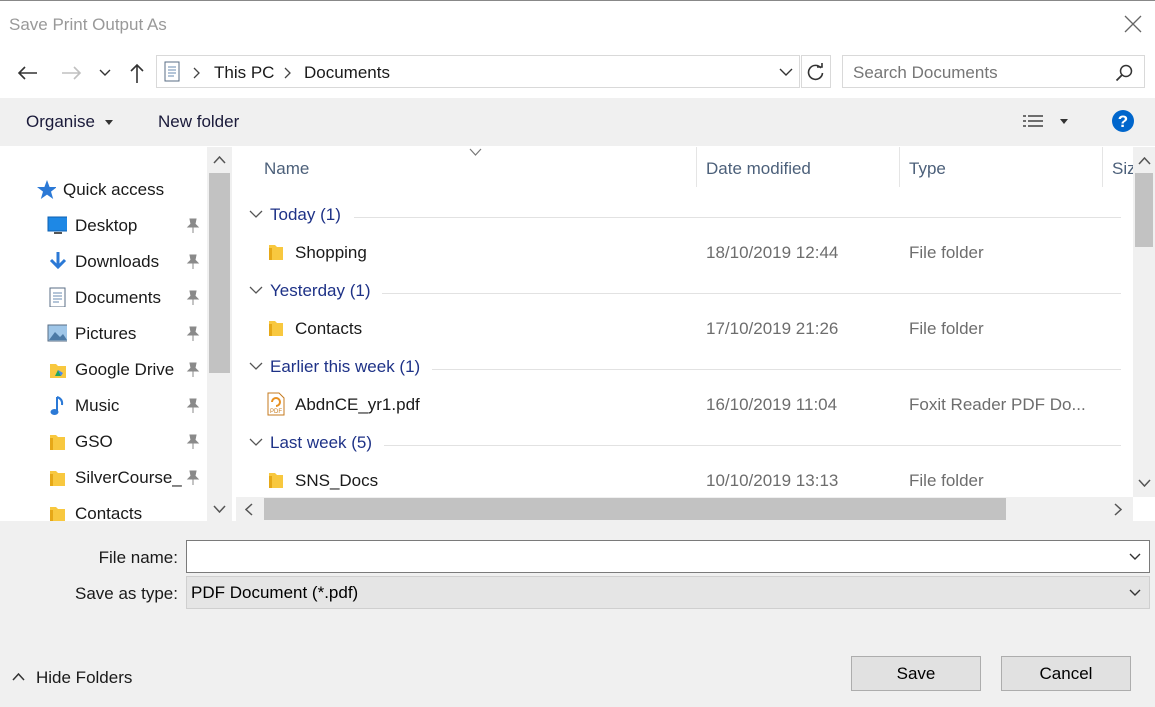 This screenshot has height=707, width=1155. I want to click on back-button, so click(27, 73).